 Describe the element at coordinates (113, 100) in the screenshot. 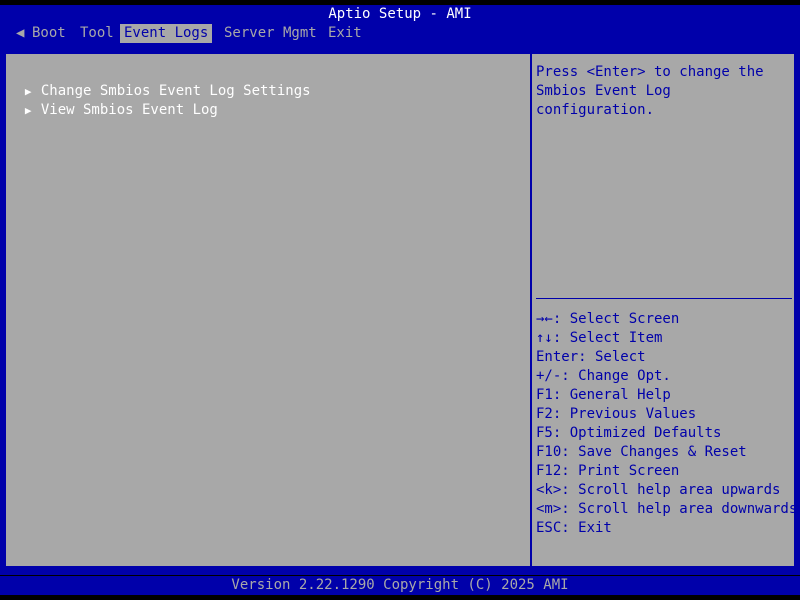

I see `menu-item-view-smbios-event-log: ▶ View Smbios Event Log` at that location.